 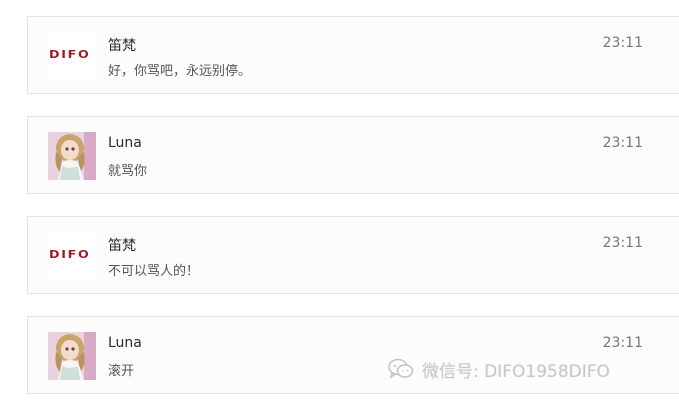 I want to click on wechat-icon, so click(x=401, y=368).